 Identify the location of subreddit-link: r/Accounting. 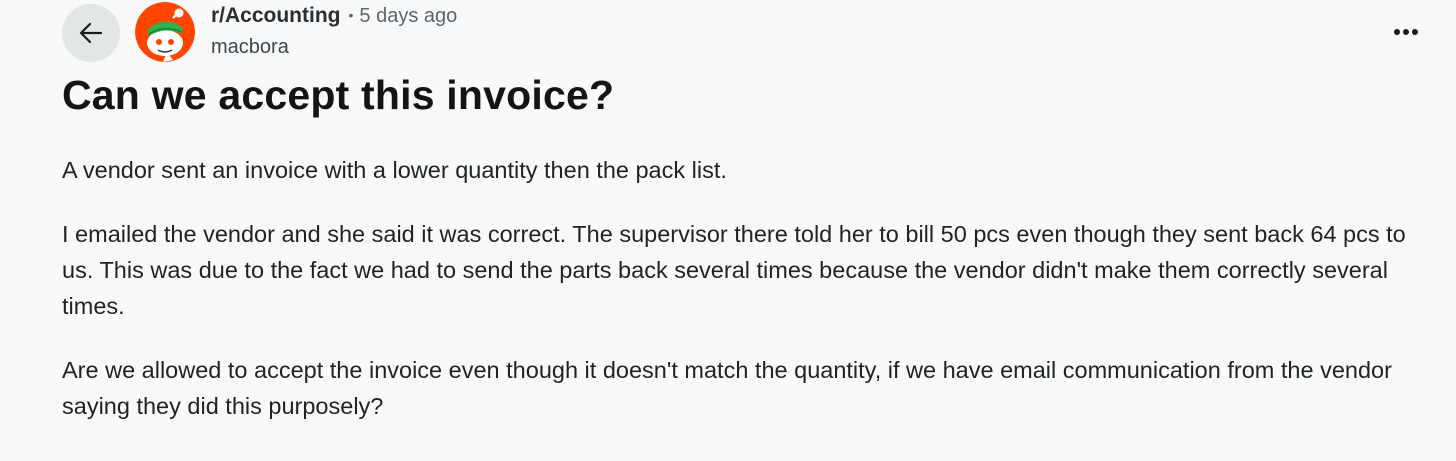
(276, 16).